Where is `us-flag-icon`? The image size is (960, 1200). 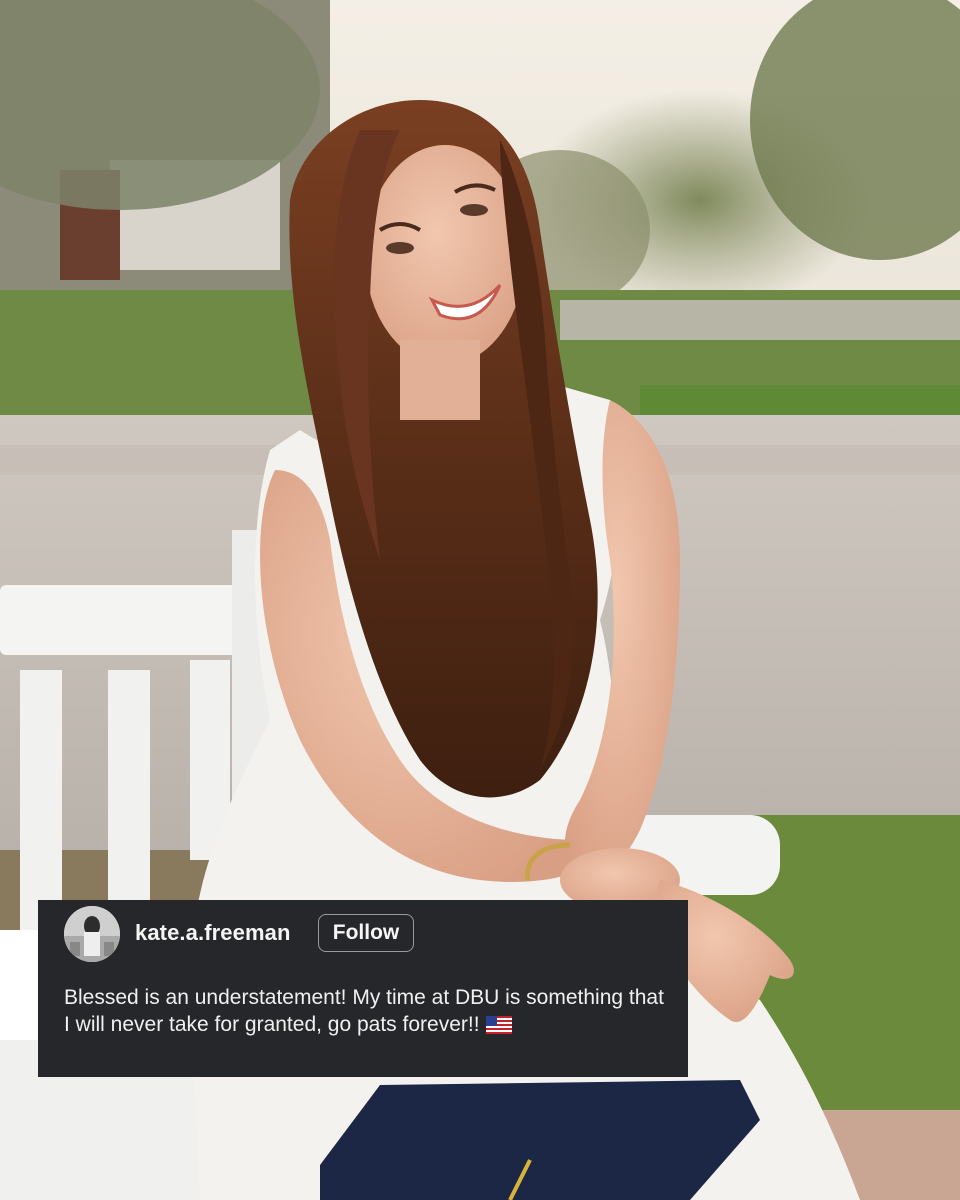 us-flag-icon is located at coordinates (498, 1027).